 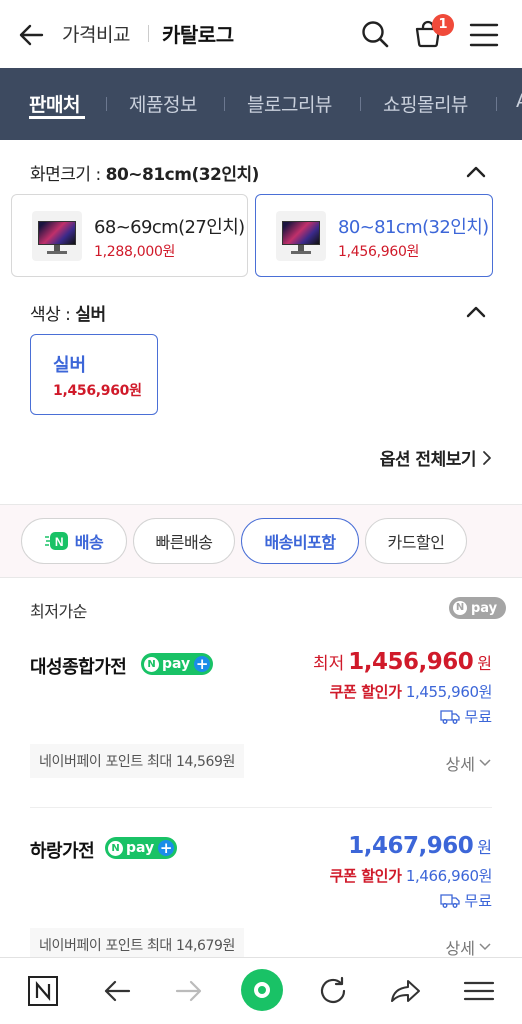 What do you see at coordinates (189, 991) in the screenshot?
I see `forward-arrow-icon` at bounding box center [189, 991].